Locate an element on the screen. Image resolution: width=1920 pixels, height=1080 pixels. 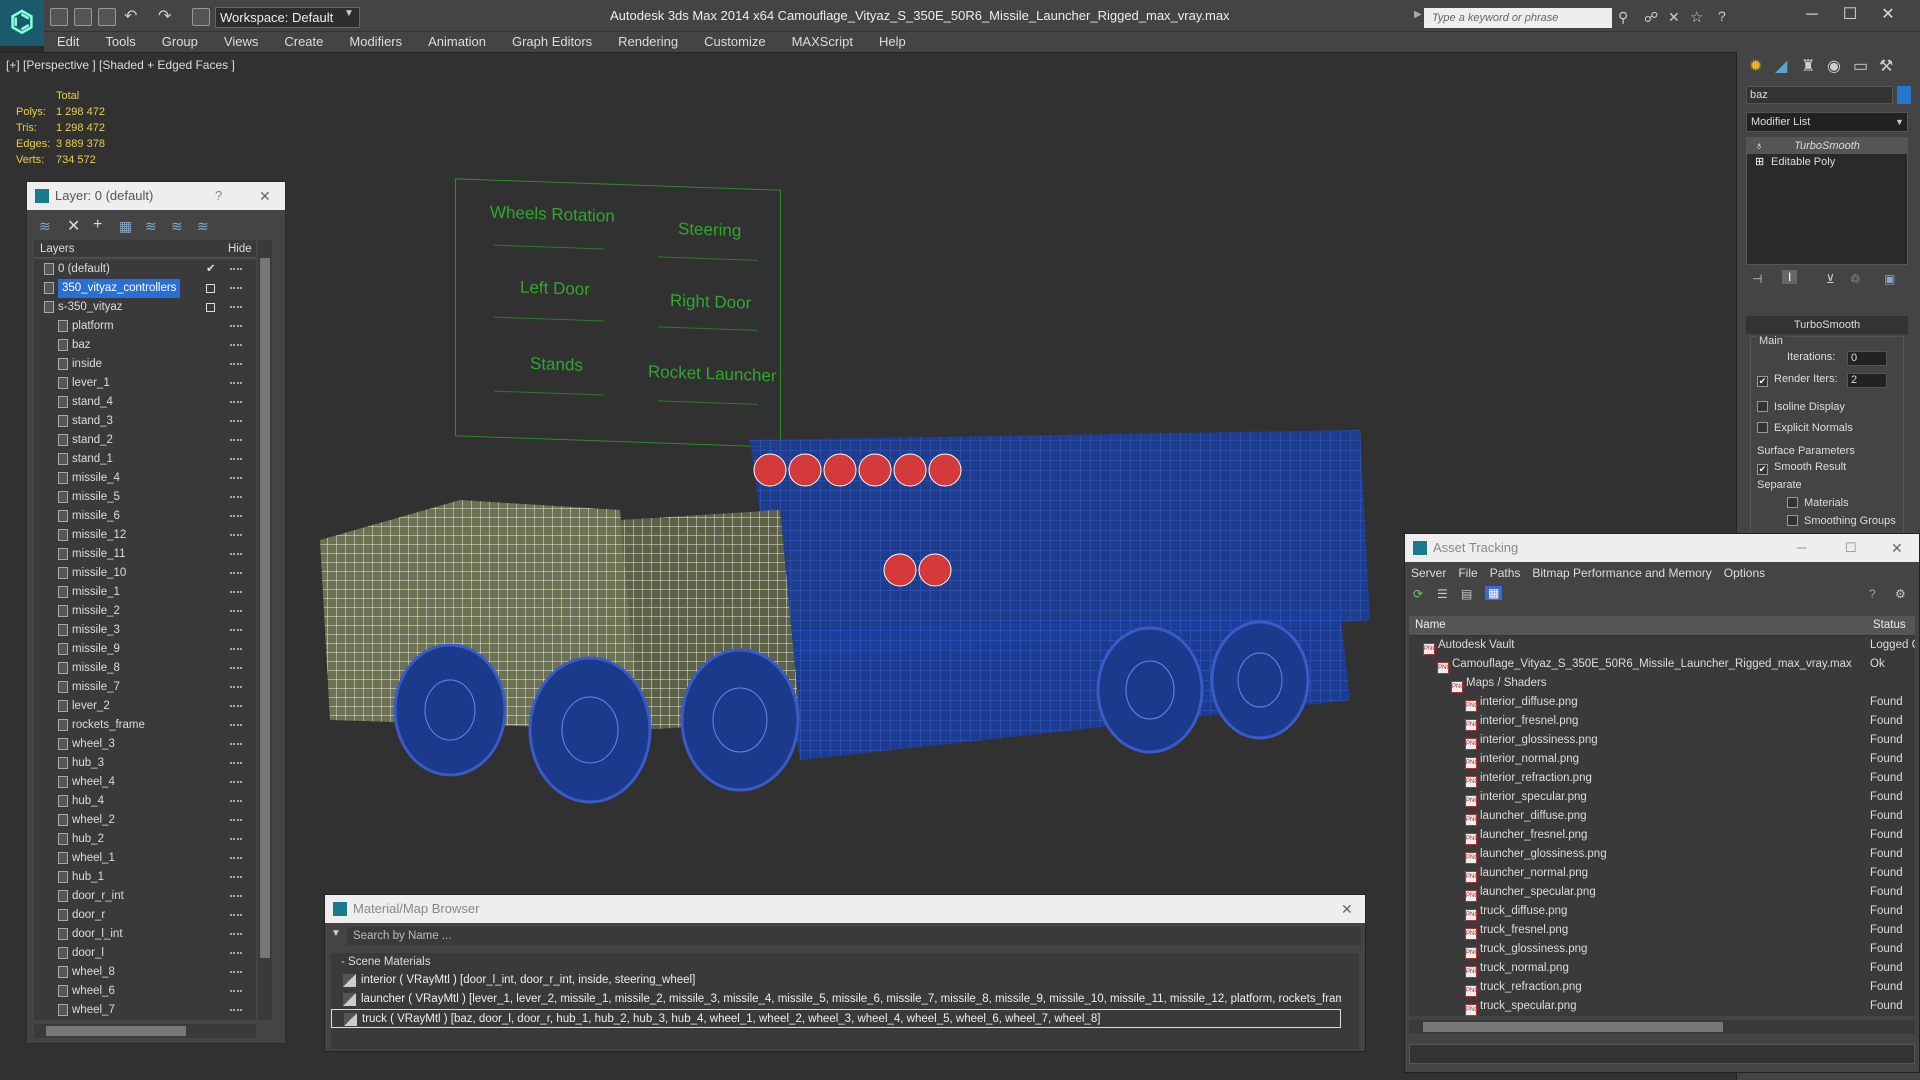
new-layer-icon: ≋ is located at coordinates (45, 226).